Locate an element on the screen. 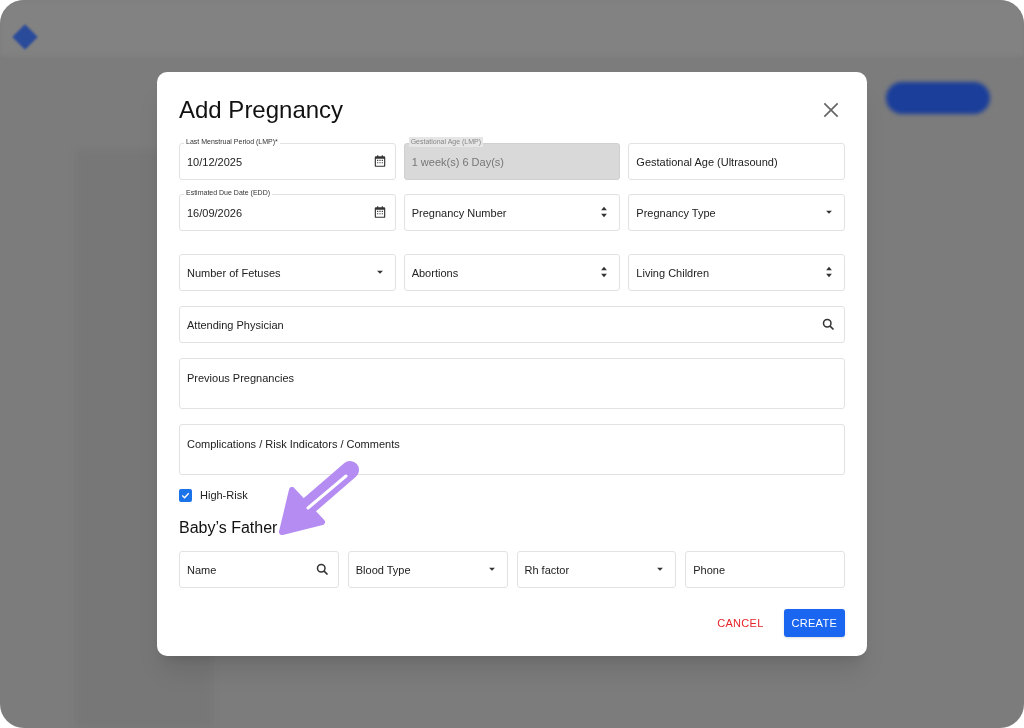  section-heading: Baby’s Father is located at coordinates (229, 528).